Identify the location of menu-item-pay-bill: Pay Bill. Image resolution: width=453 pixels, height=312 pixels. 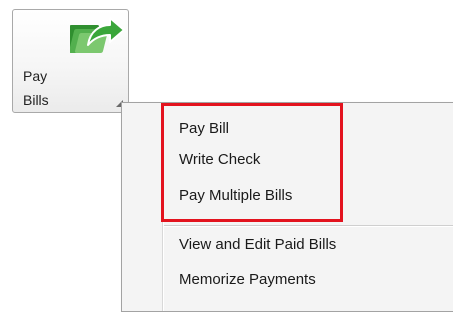
(204, 129).